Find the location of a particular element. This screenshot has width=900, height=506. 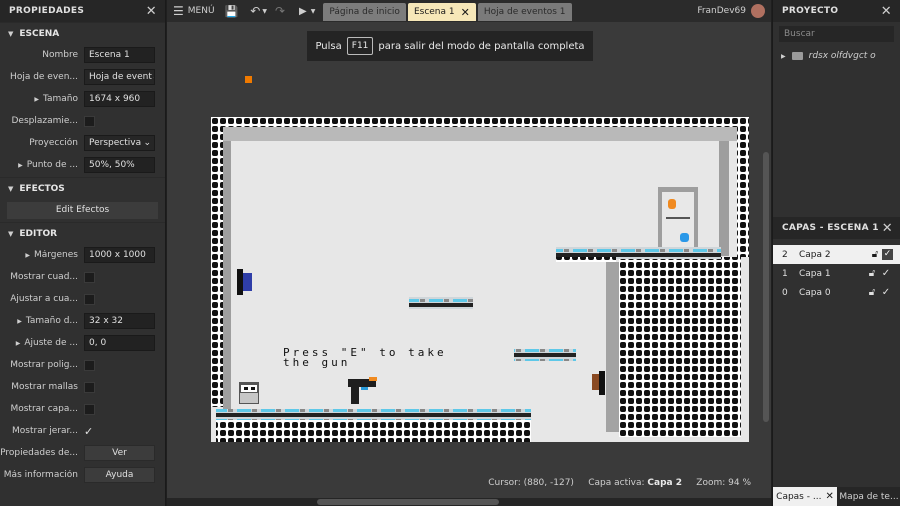

prop-projection: Proyección Perspectiva ⌄ is located at coordinates (82, 143).